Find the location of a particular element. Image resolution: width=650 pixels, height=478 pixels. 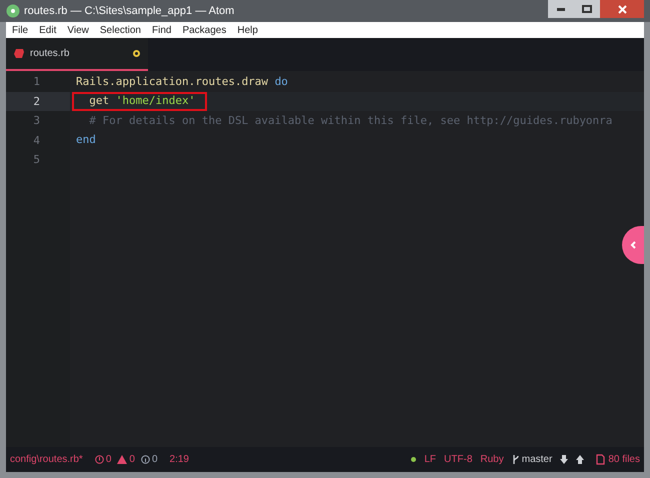

editor-tab: routes.rb is located at coordinates (77, 54).